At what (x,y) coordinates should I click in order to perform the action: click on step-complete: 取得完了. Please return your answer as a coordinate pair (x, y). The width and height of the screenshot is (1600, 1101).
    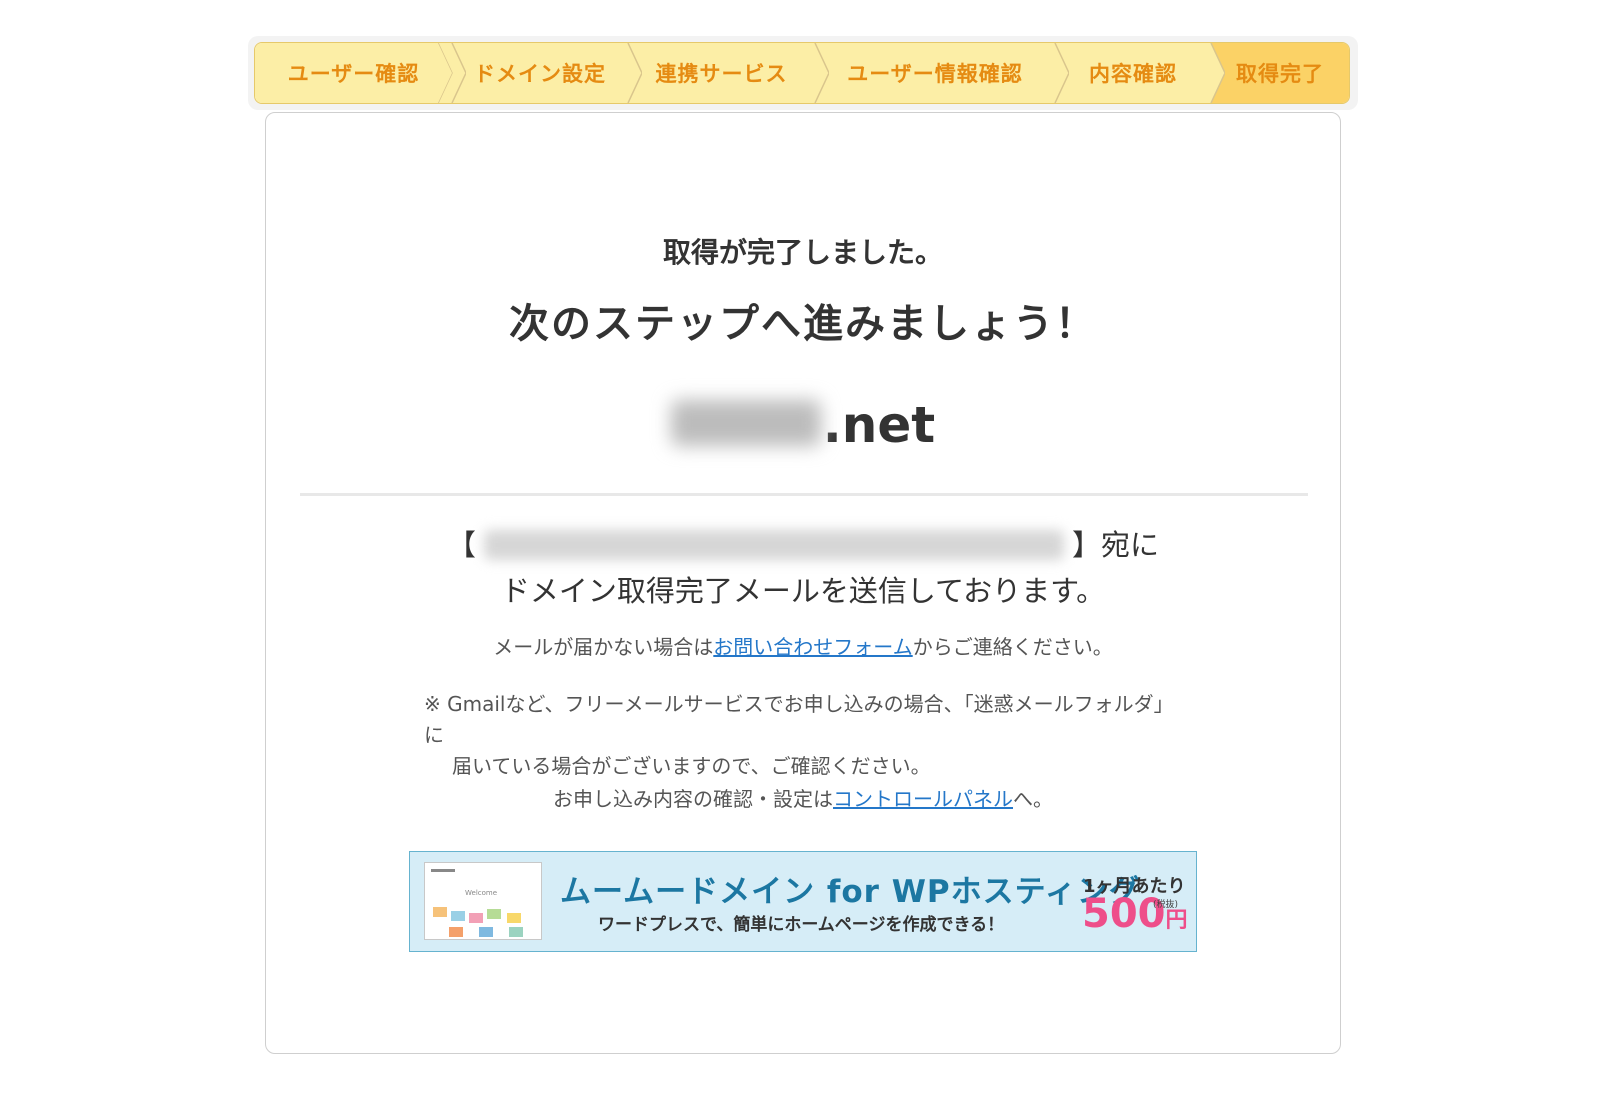
    Looking at the image, I should click on (1280, 73).